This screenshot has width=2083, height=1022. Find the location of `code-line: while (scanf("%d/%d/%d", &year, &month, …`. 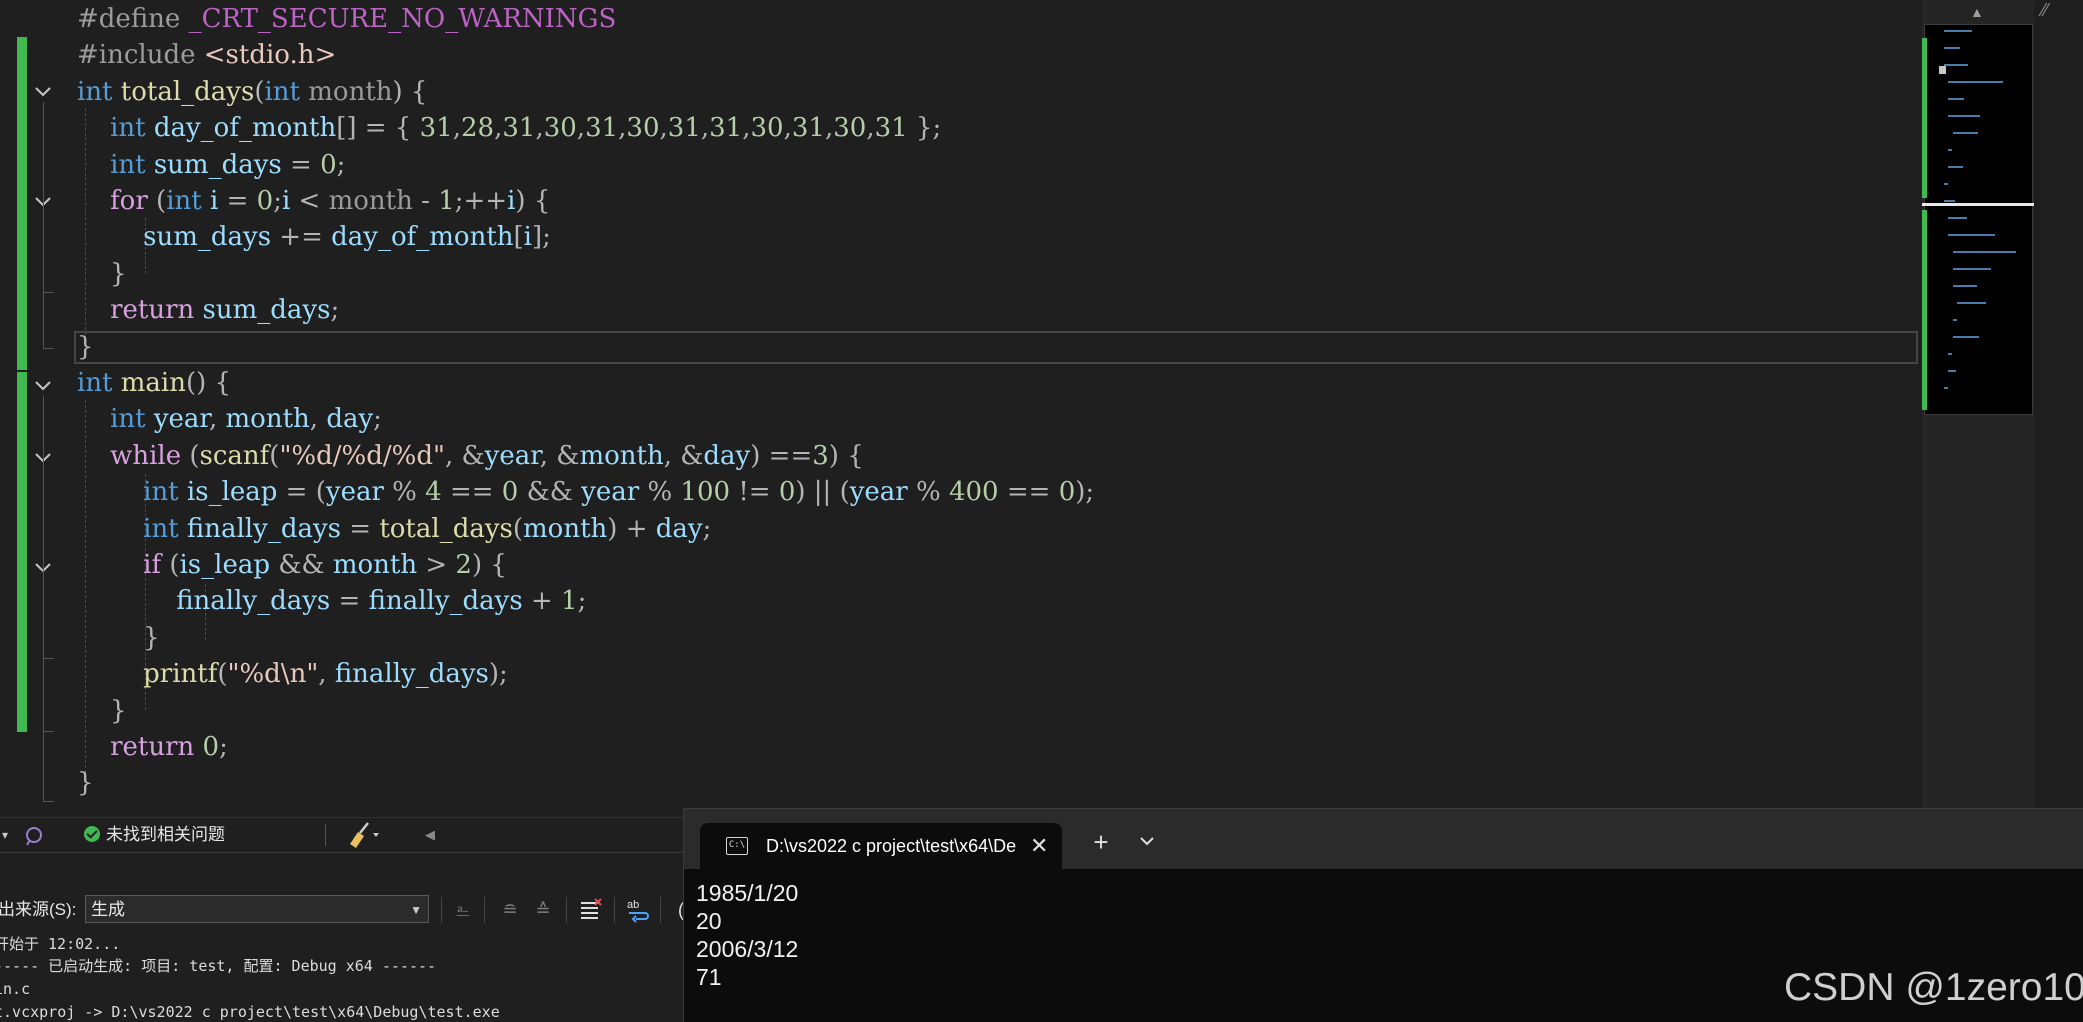

code-line: while (scanf("%d/%d/%d", &year, &month, … is located at coordinates (470, 456).